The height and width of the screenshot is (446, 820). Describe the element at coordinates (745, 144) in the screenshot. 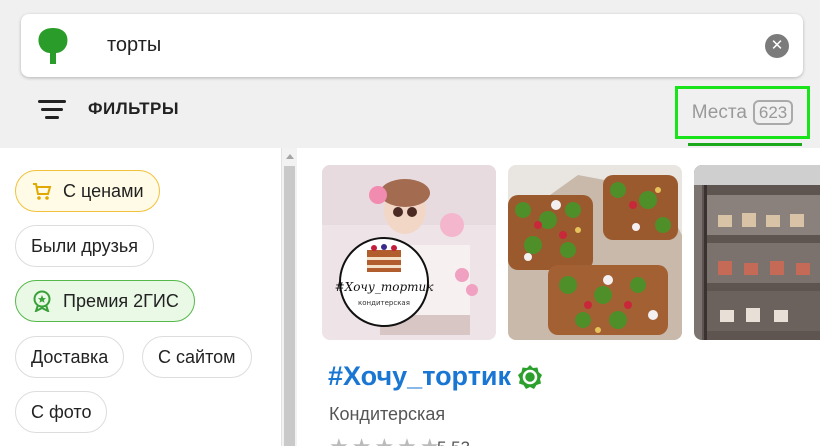

I see `active-tab-indicator` at that location.